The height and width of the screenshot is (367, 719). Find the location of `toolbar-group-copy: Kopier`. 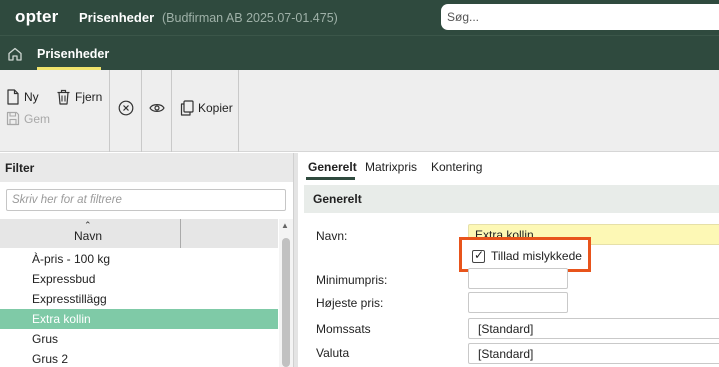

toolbar-group-copy: Kopier is located at coordinates (205, 111).